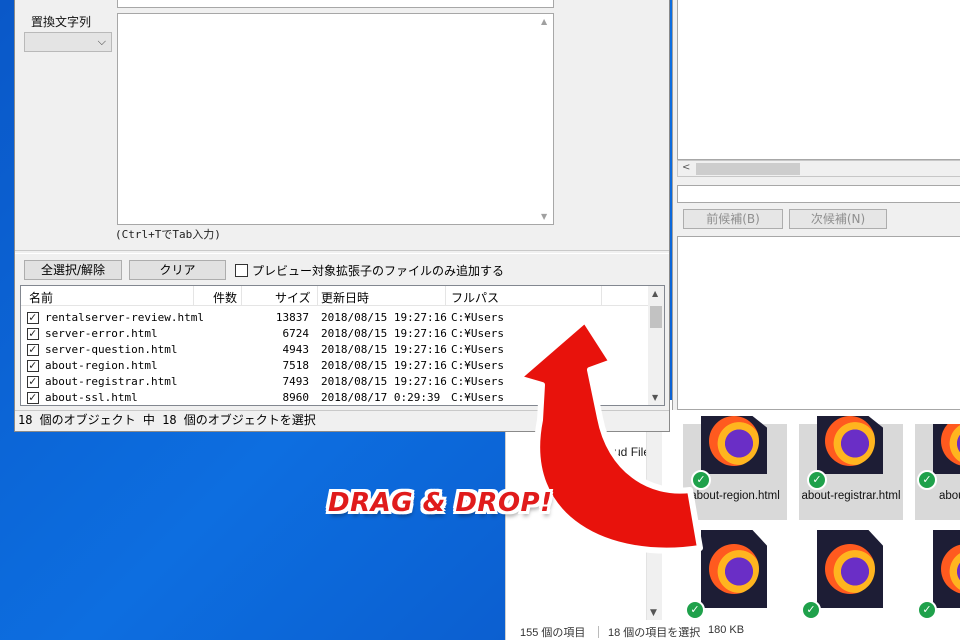  Describe the element at coordinates (440, 503) in the screenshot. I see `drag-drop-caption: DRAG & DROP!` at that location.